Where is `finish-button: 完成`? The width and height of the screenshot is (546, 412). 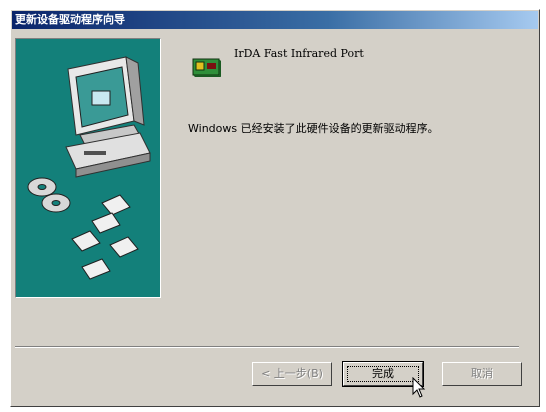
finish-button: 完成 is located at coordinates (383, 374).